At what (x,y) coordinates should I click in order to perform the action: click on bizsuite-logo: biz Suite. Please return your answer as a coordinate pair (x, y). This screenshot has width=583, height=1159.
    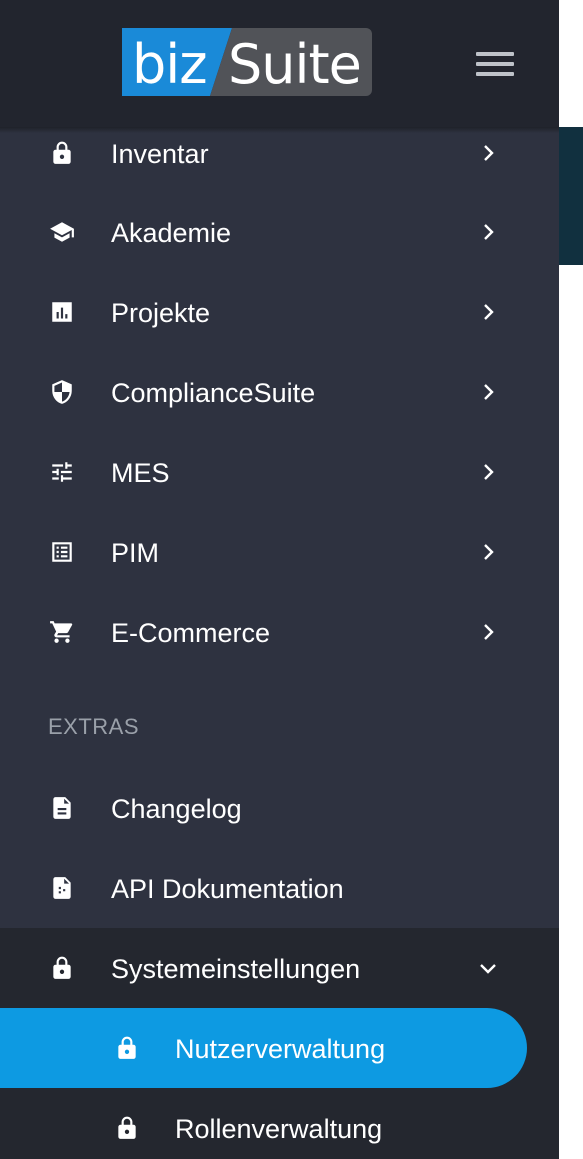
    Looking at the image, I should click on (247, 62).